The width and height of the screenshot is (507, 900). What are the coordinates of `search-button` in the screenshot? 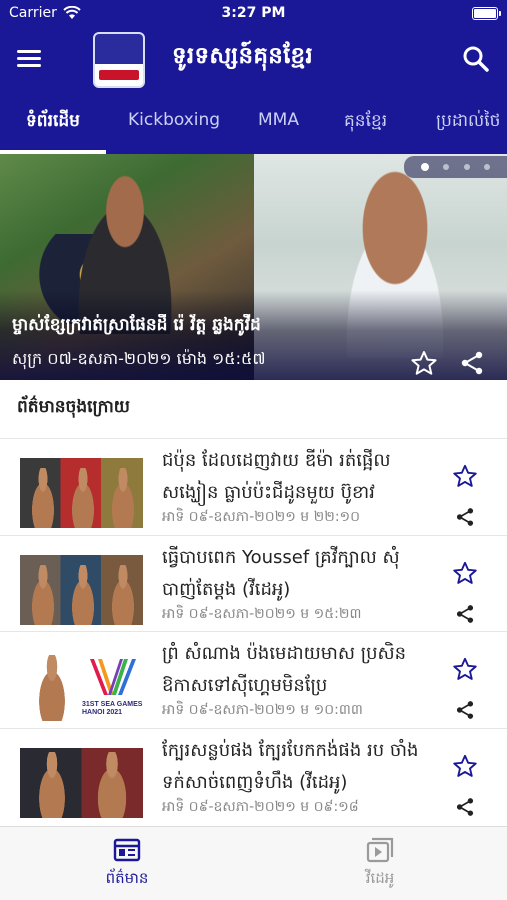 It's located at (476, 59).